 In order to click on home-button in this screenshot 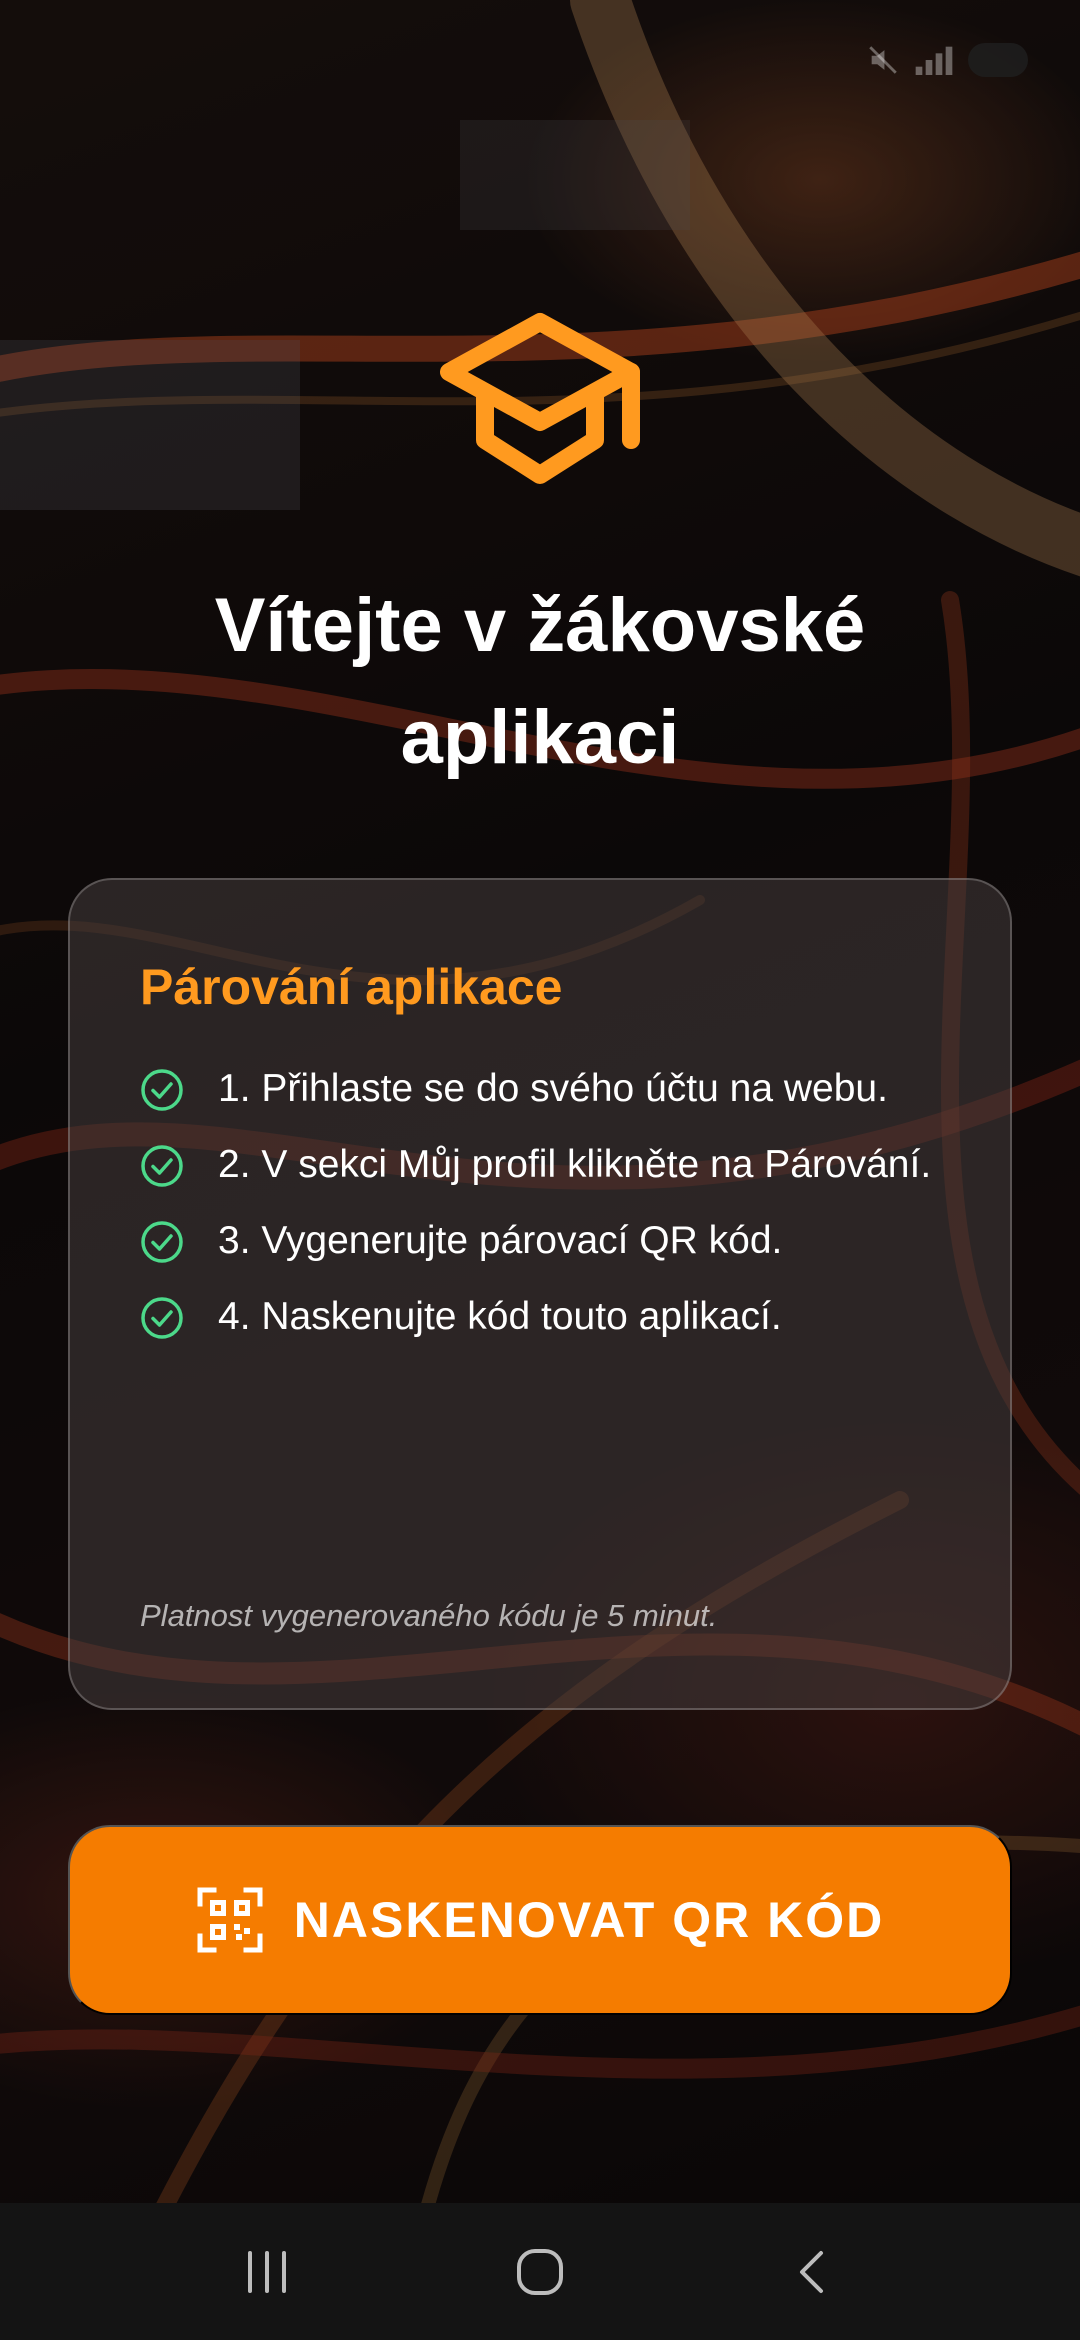, I will do `click(540, 2272)`.